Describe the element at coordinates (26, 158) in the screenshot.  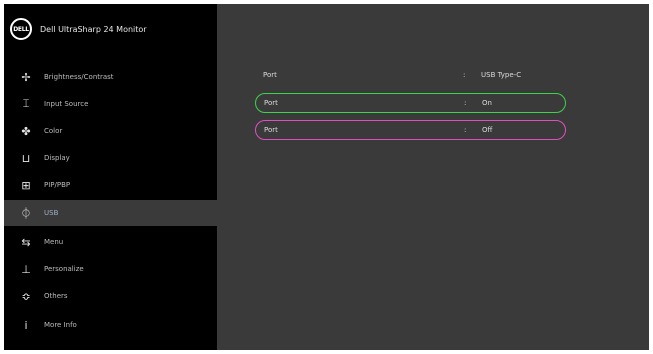
I see `display-icon: ⊔` at that location.